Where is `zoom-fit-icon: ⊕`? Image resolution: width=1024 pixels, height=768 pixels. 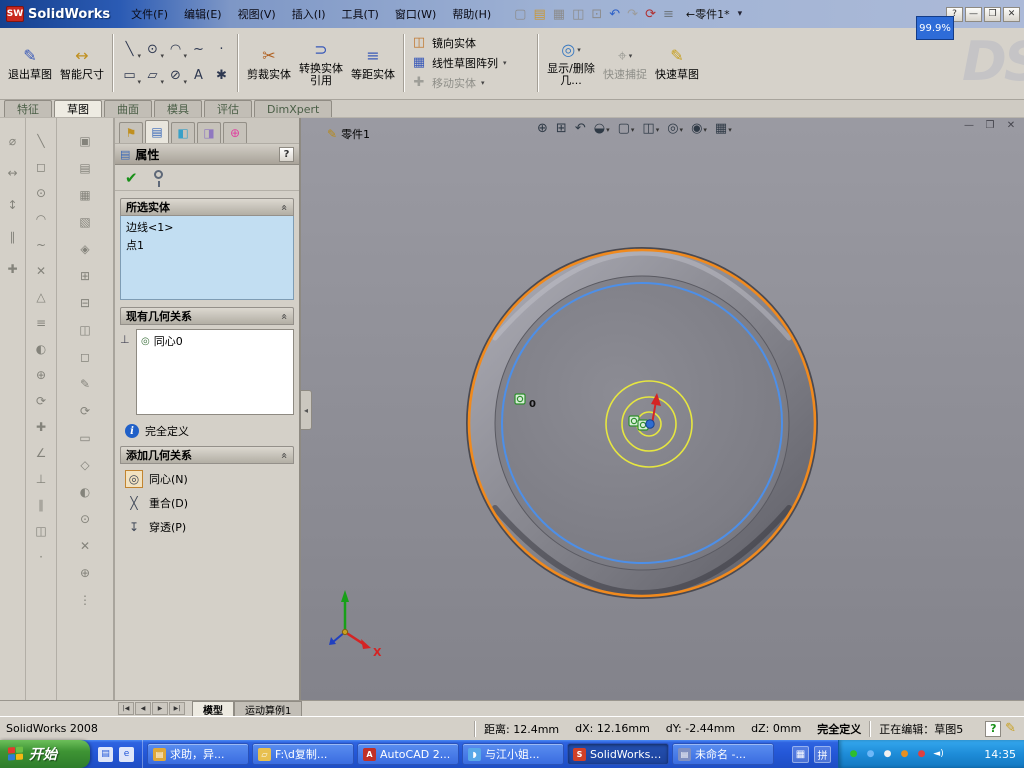 zoom-fit-icon: ⊕ is located at coordinates (542, 128).